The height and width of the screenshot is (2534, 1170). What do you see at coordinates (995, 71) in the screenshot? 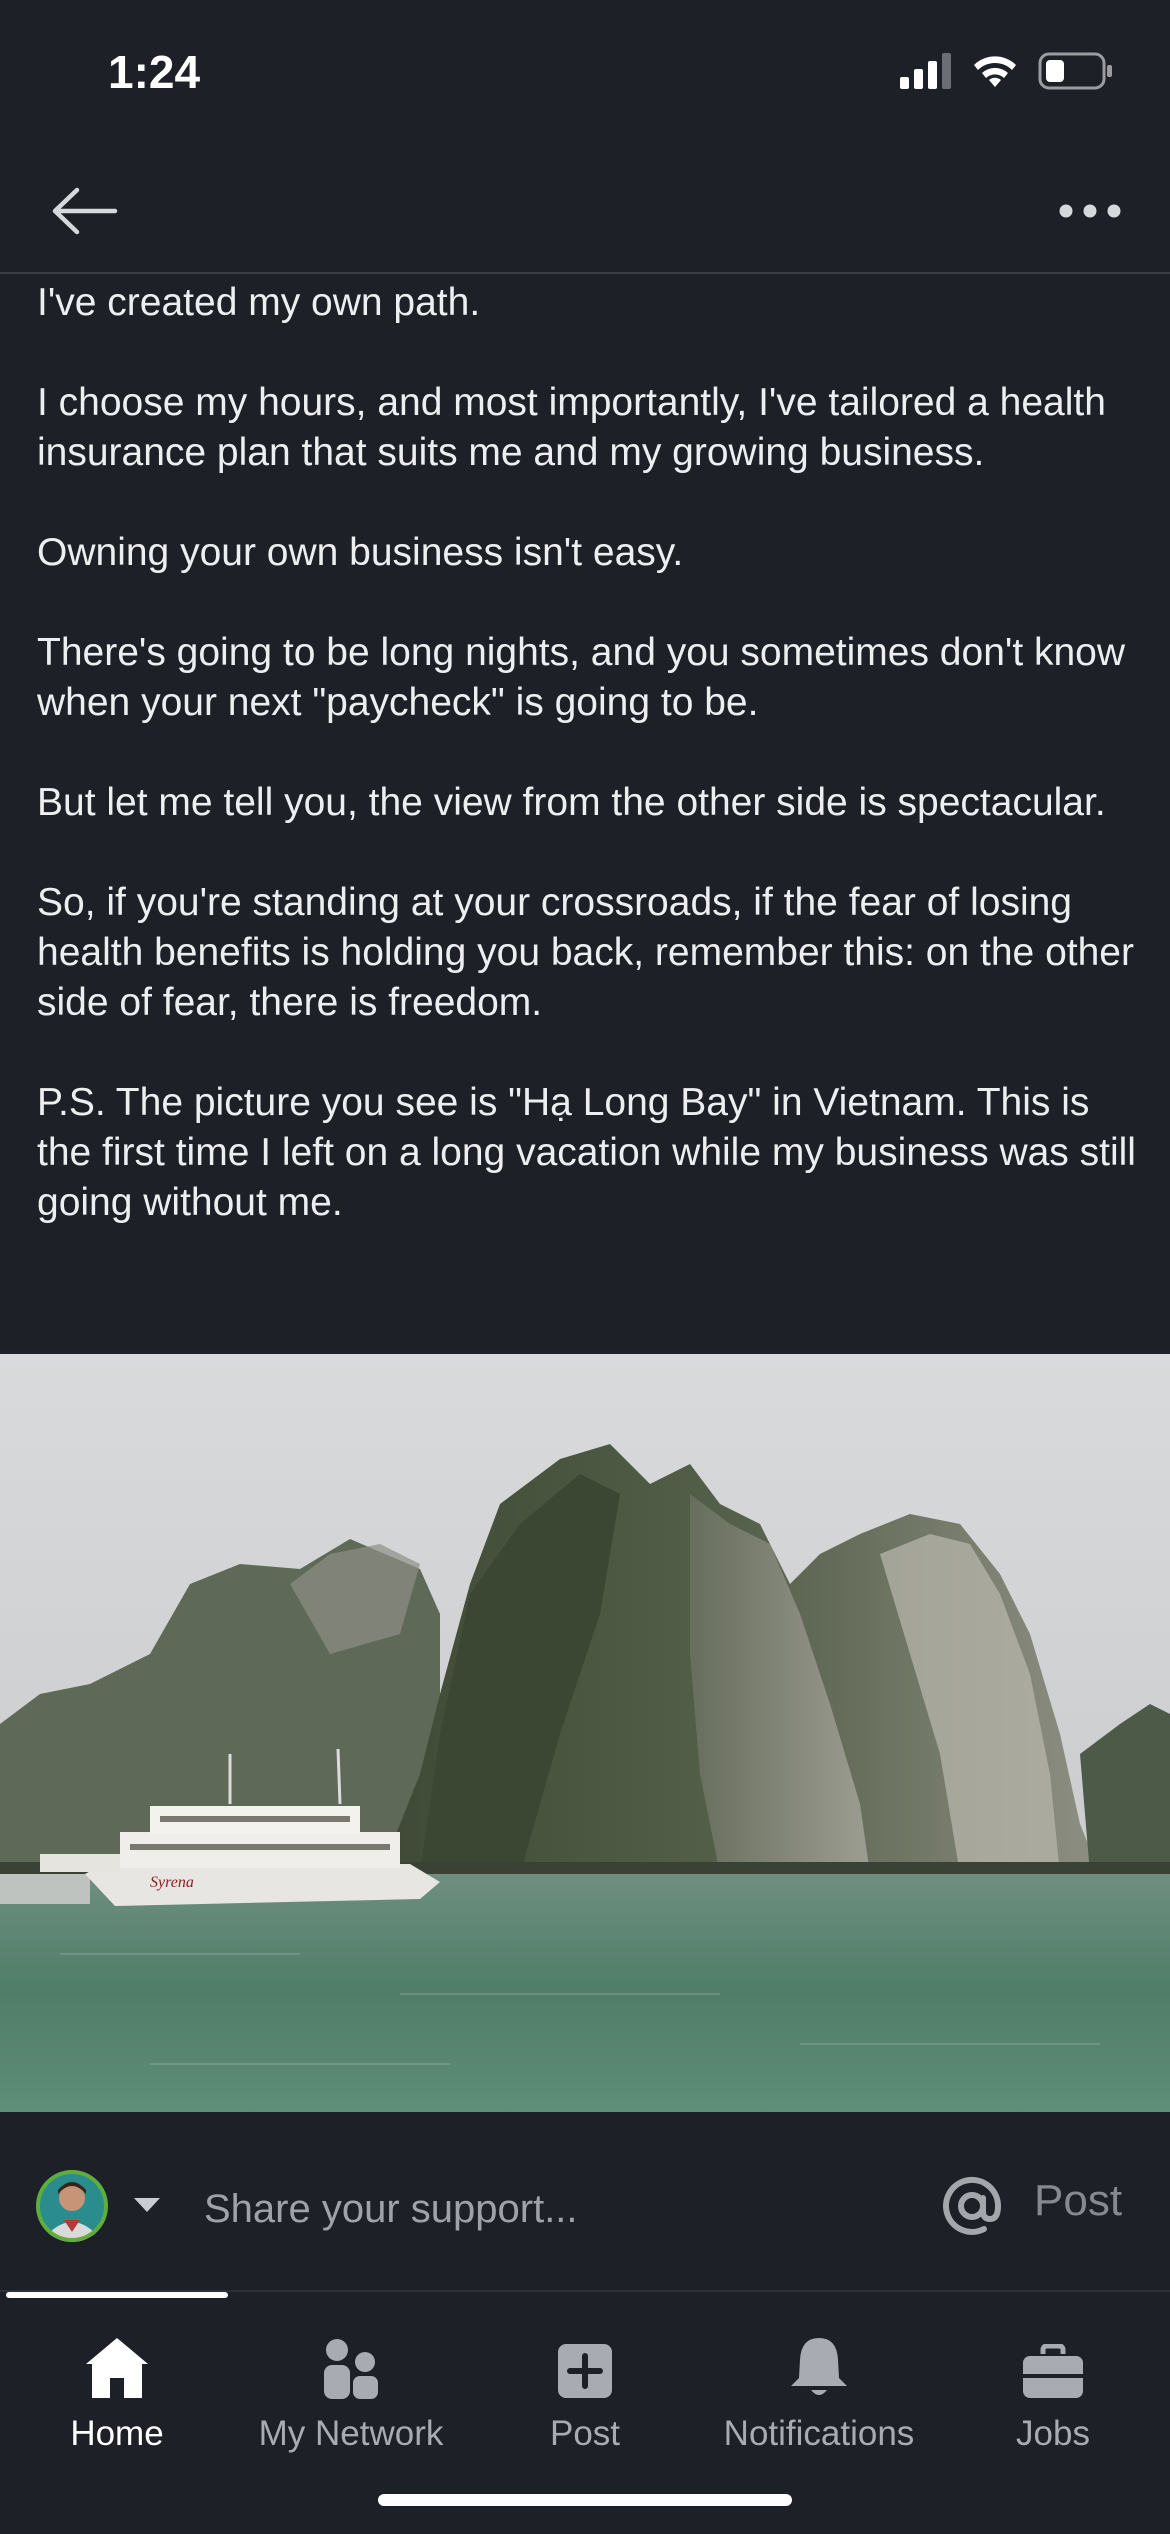
I see `wifi-icon` at bounding box center [995, 71].